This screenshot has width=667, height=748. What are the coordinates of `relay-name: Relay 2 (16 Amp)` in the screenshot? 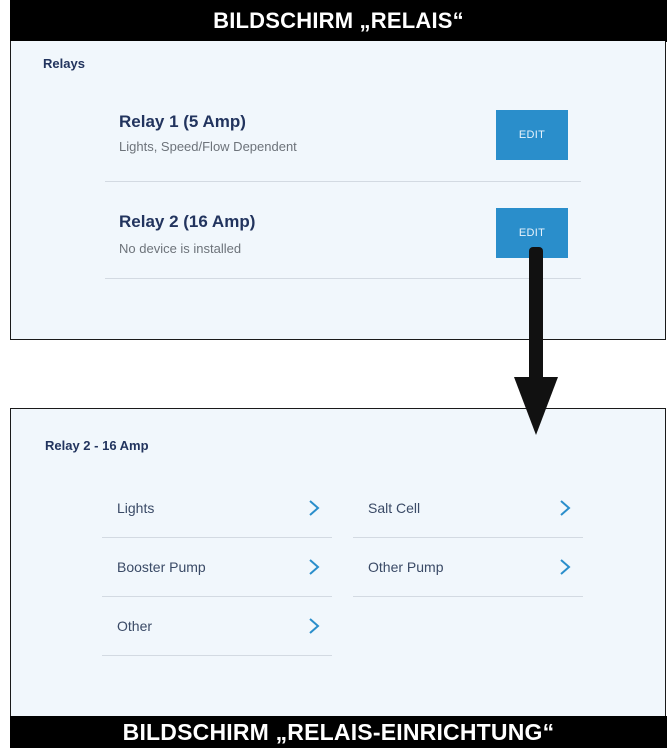 It's located at (187, 221).